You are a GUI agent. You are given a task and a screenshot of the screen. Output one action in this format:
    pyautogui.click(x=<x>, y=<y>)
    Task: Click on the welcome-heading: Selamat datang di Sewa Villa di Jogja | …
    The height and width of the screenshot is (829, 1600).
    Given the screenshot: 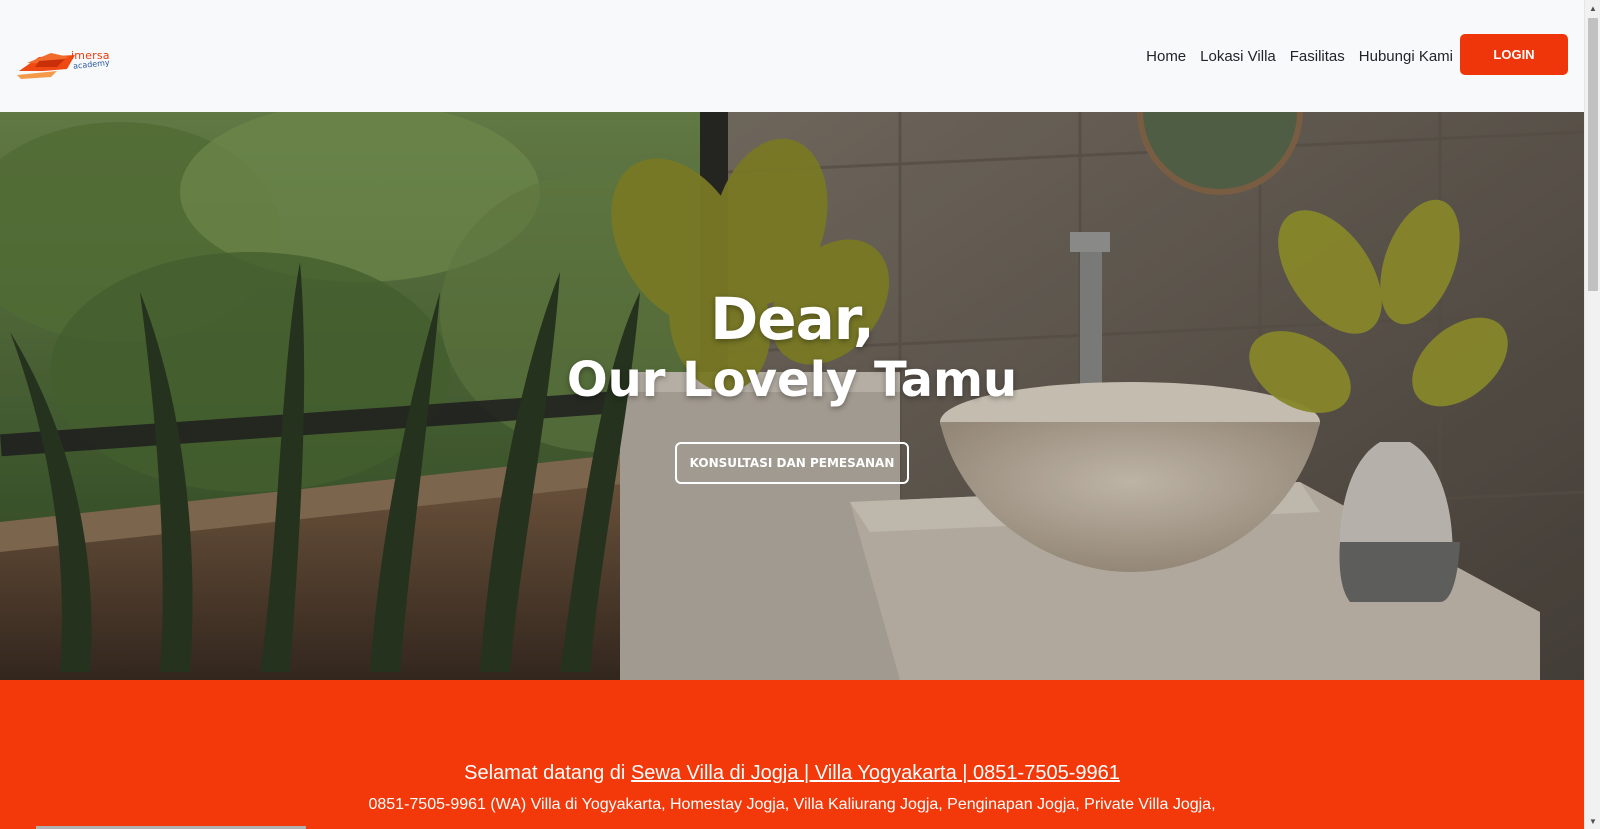 What is the action you would take?
    pyautogui.click(x=792, y=773)
    